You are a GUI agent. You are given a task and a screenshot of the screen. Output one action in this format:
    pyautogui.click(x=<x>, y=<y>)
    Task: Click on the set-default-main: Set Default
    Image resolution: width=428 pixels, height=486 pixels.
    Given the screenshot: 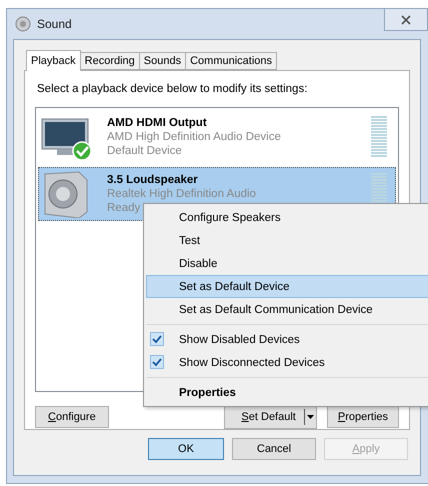 What is the action you would take?
    pyautogui.click(x=264, y=417)
    